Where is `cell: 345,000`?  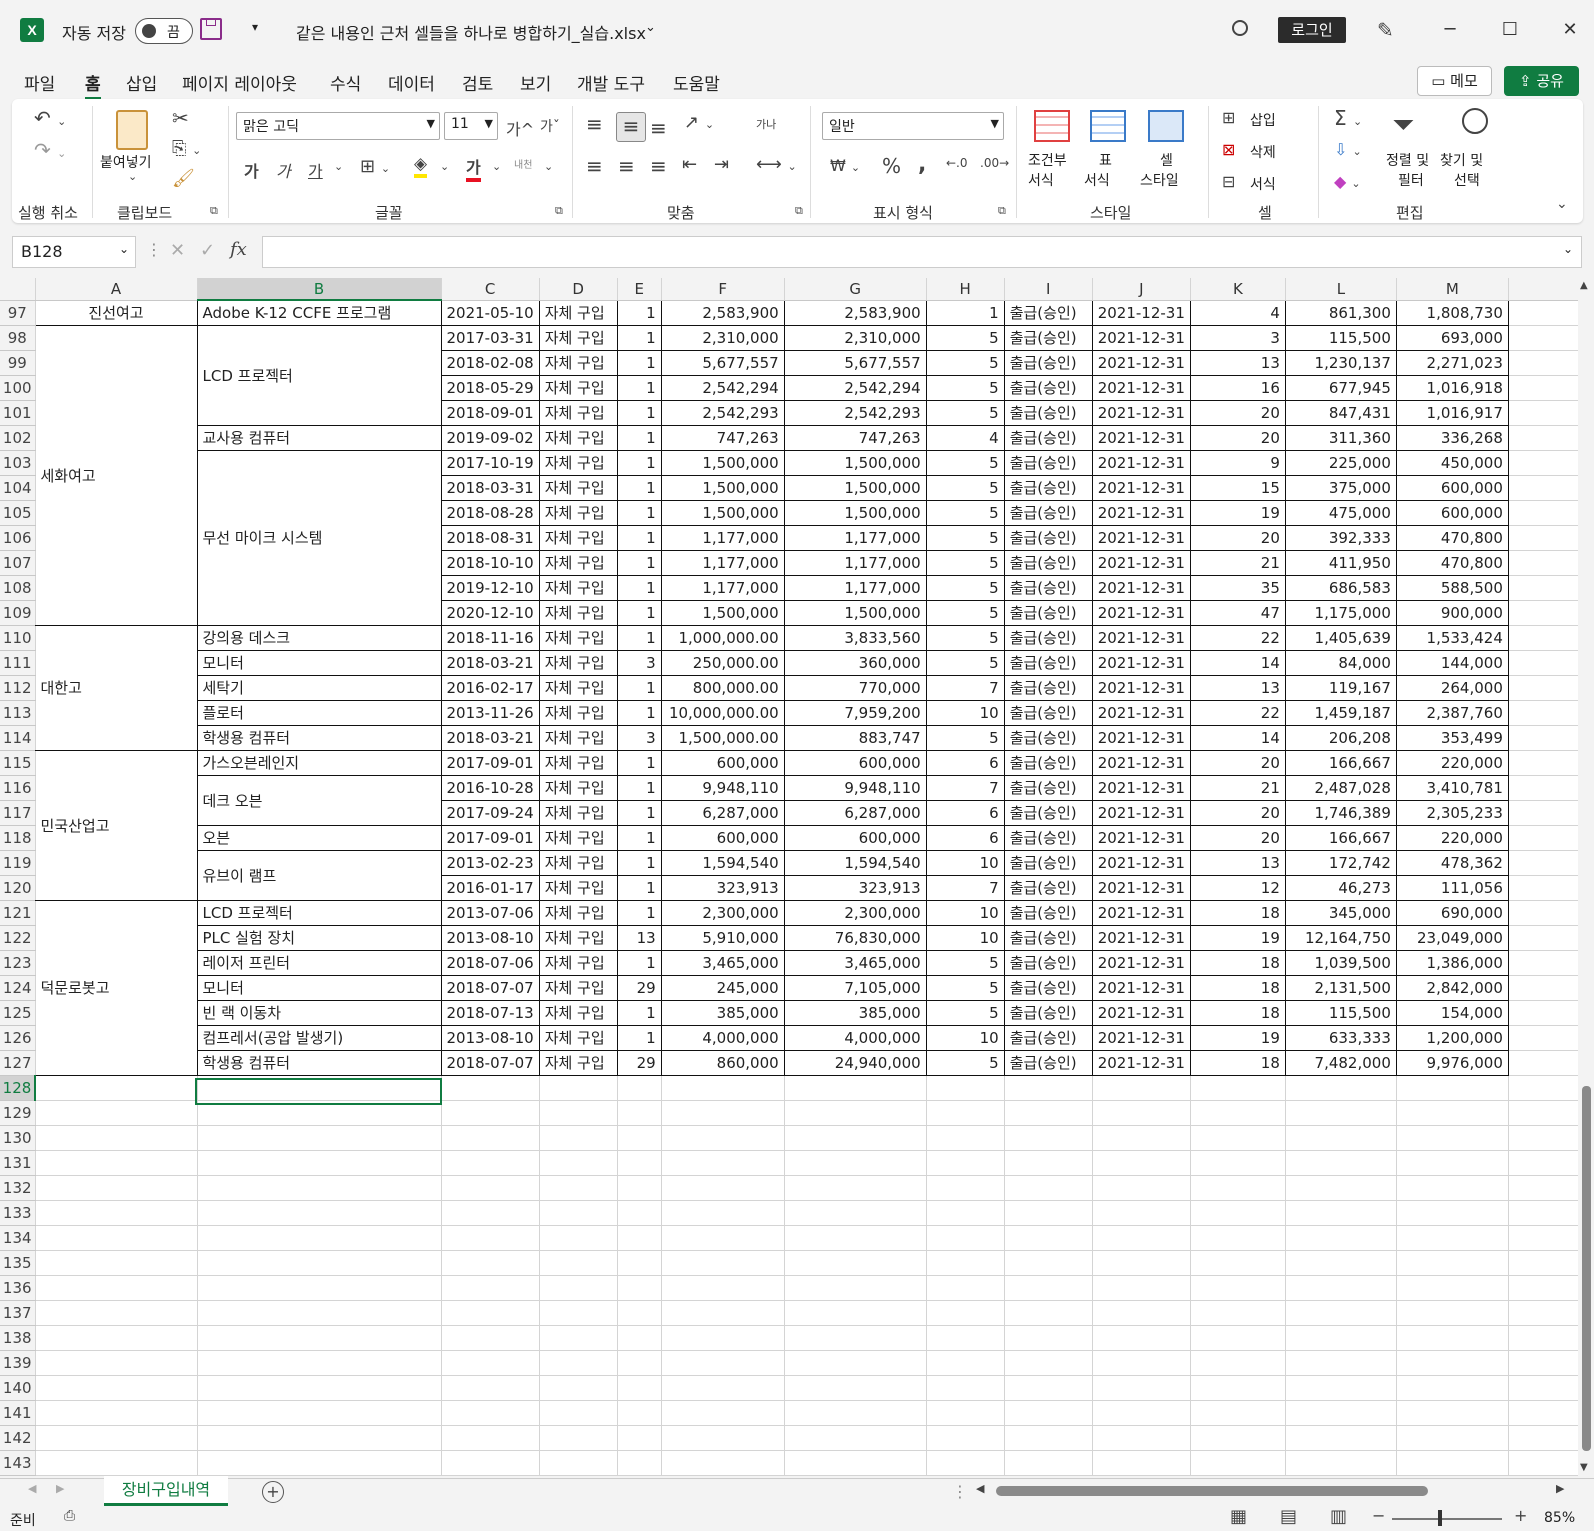
cell: 345,000 is located at coordinates (1341, 913).